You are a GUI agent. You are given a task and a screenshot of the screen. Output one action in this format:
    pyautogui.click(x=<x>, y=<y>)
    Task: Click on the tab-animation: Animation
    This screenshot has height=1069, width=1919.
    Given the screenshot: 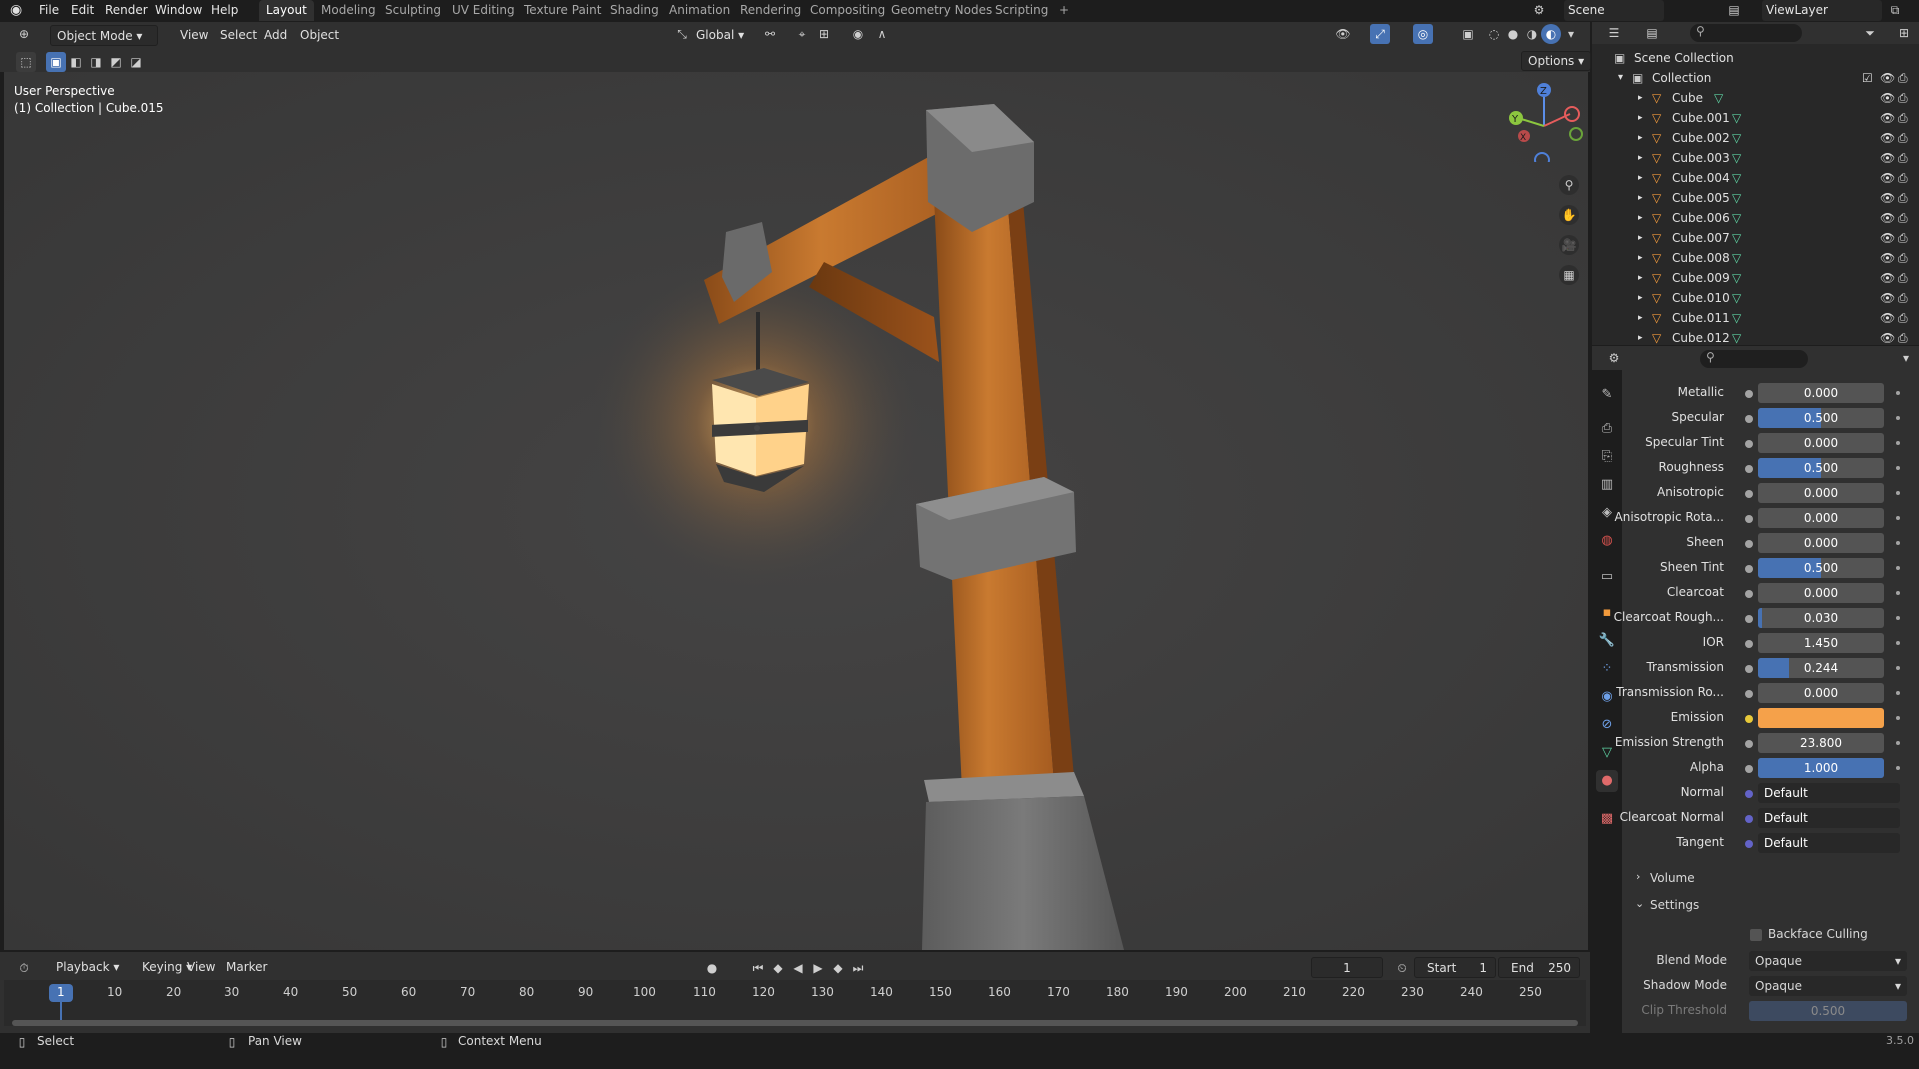 What is the action you would take?
    pyautogui.click(x=699, y=10)
    